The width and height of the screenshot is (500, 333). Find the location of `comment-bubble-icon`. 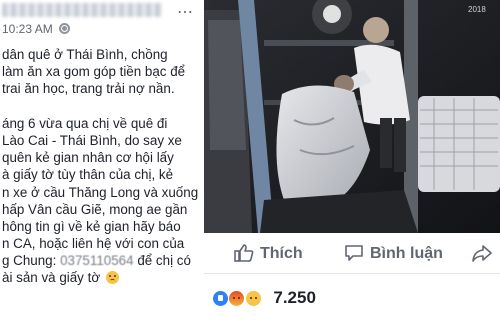

comment-bubble-icon is located at coordinates (354, 253).